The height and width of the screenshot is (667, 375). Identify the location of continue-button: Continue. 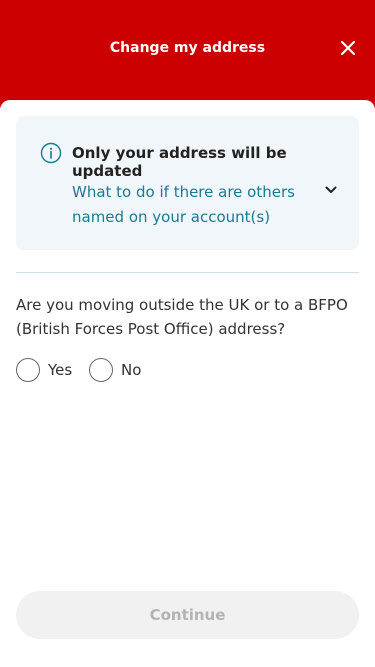
(187, 615).